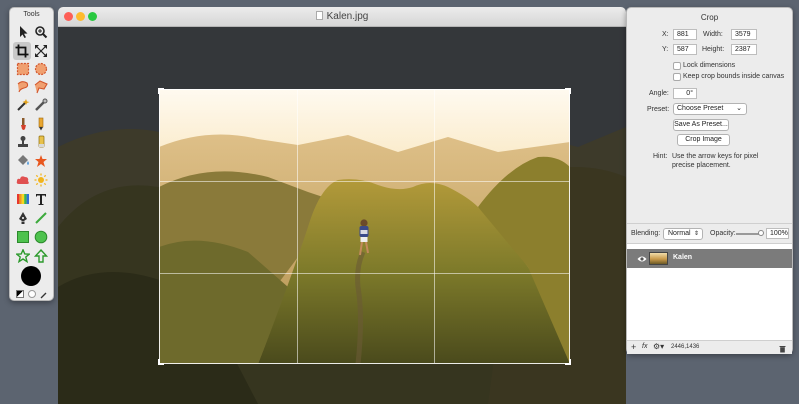  What do you see at coordinates (31, 276) in the screenshot?
I see `foreground-color-swatch` at bounding box center [31, 276].